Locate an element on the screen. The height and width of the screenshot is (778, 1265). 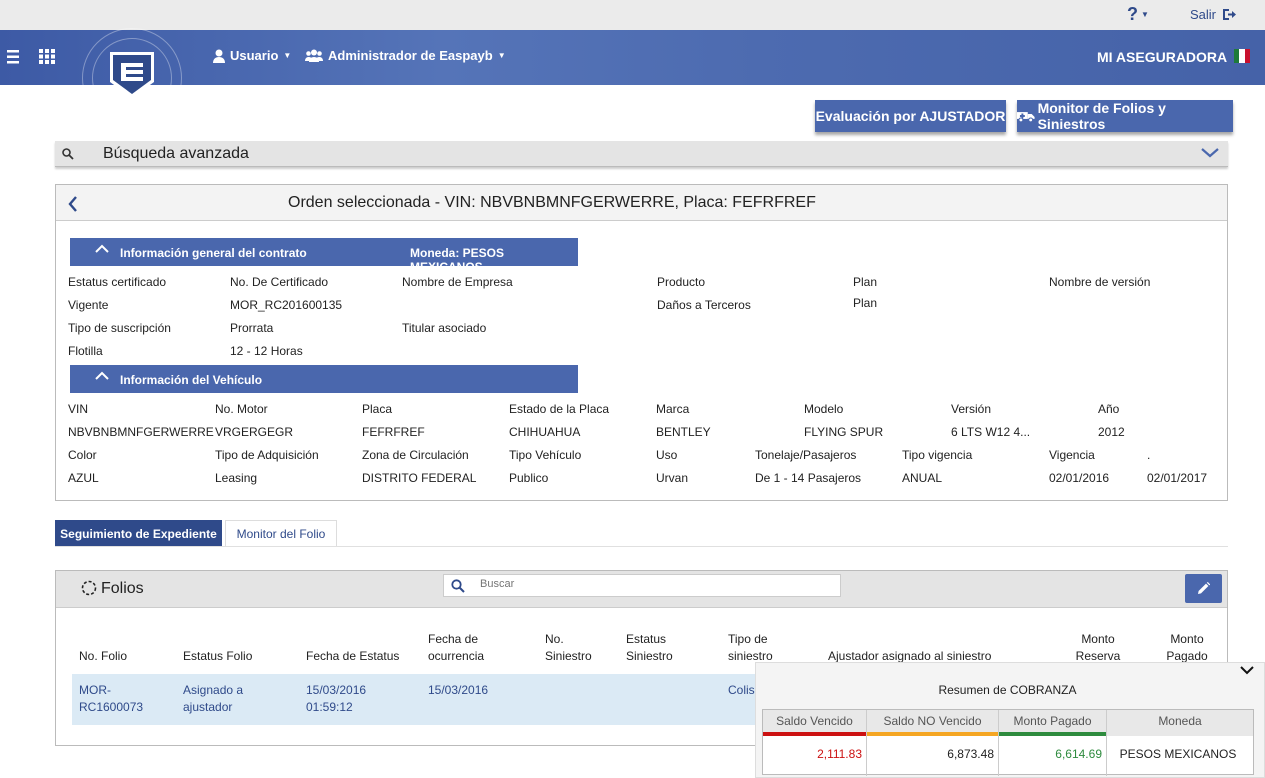
moneda-label: Moneda: PESOS MEXICANOS is located at coordinates (457, 260).